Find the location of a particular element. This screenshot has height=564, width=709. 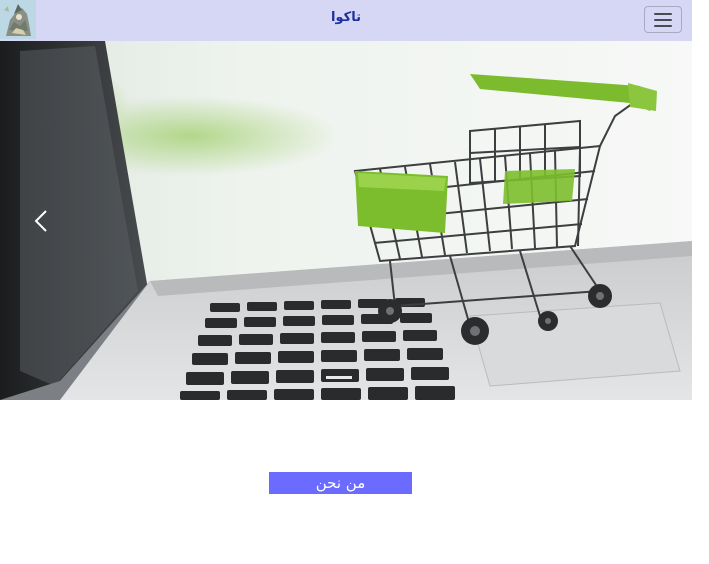

chevron-left-icon is located at coordinates (40, 221).